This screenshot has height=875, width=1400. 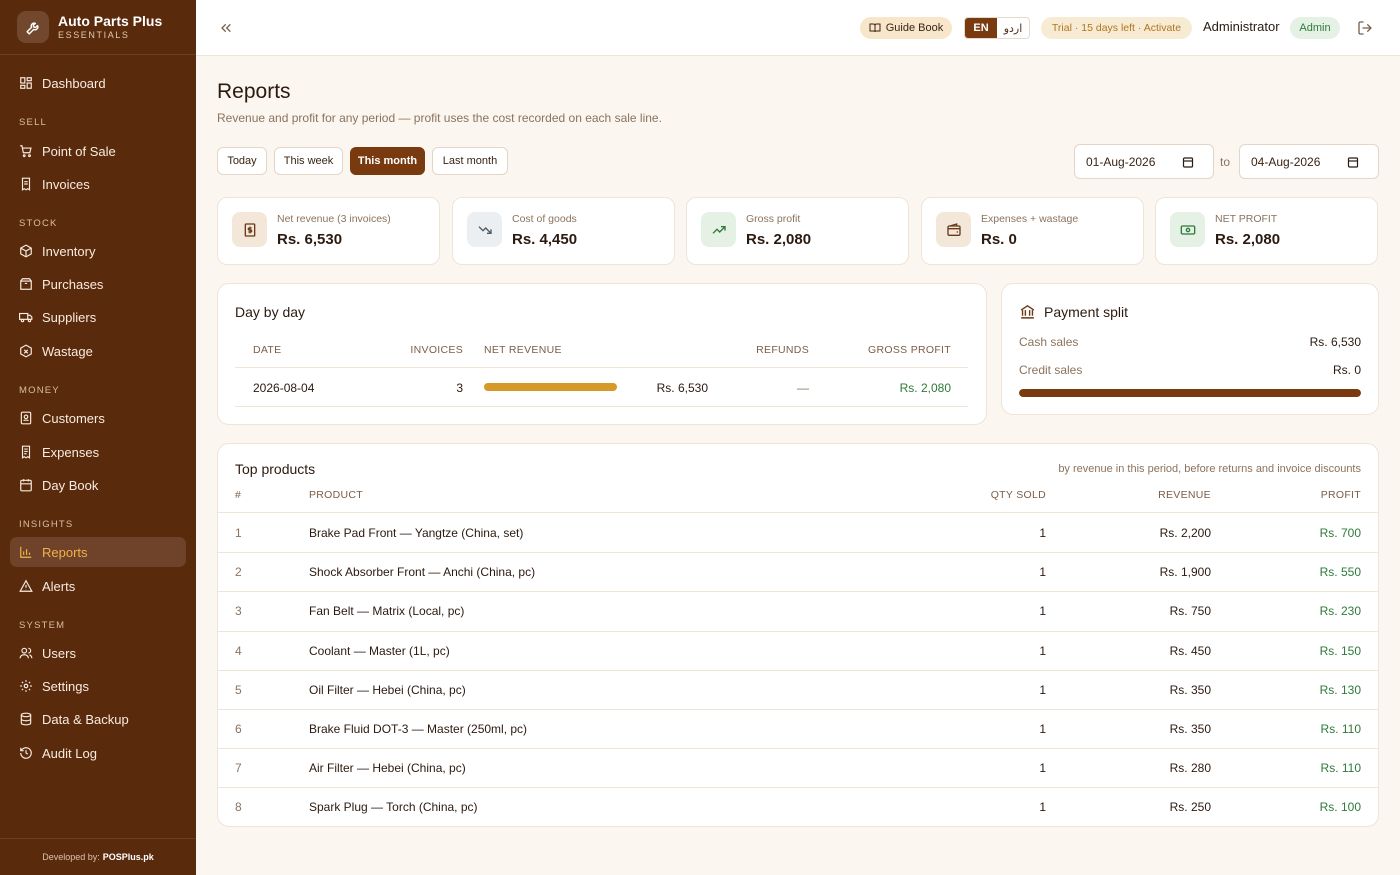 I want to click on sidebar-item-audit: Audit Log, so click(x=98, y=753).